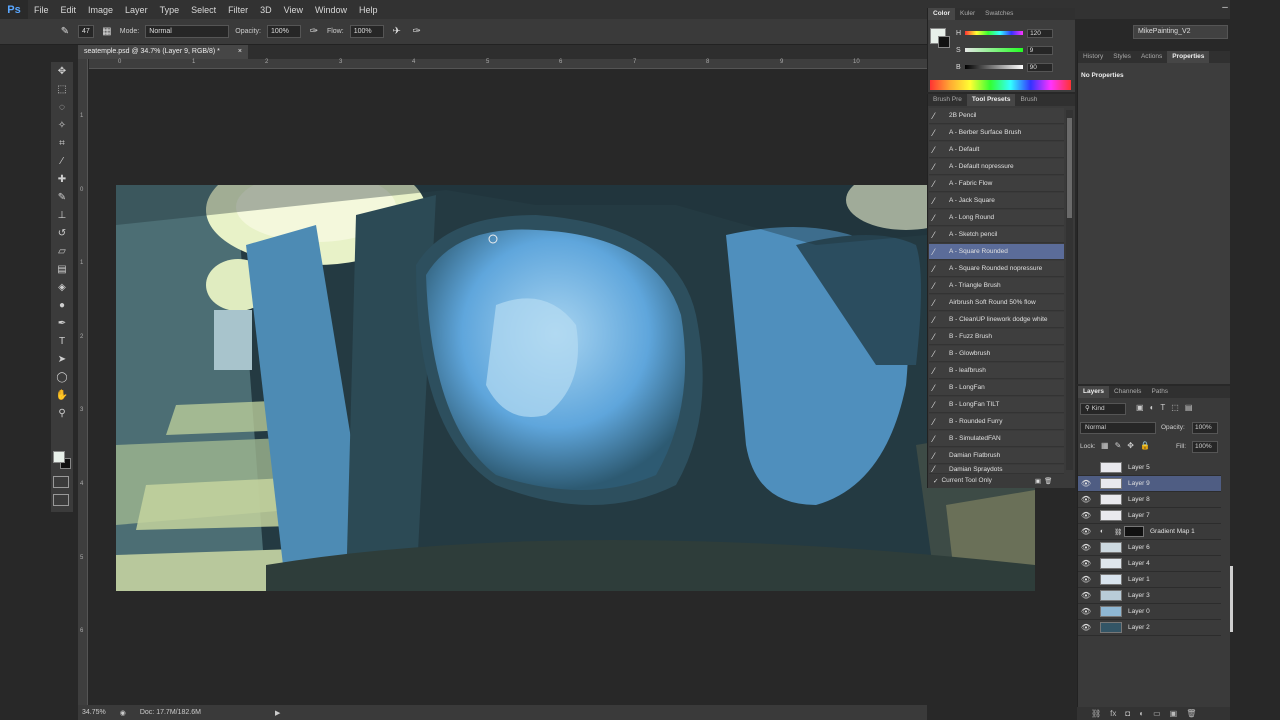 This screenshot has height=720, width=1280. I want to click on preset-item: ⁄ Damian Flatbrush, so click(996, 456).